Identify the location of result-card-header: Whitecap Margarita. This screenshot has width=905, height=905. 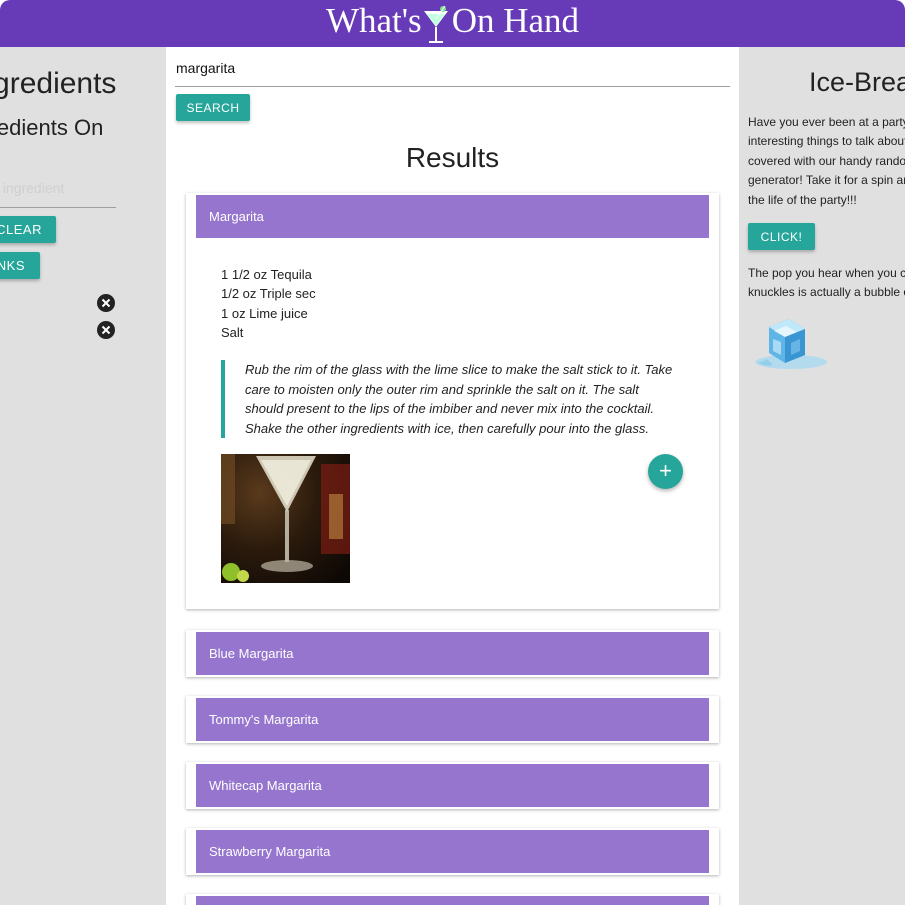
(452, 785).